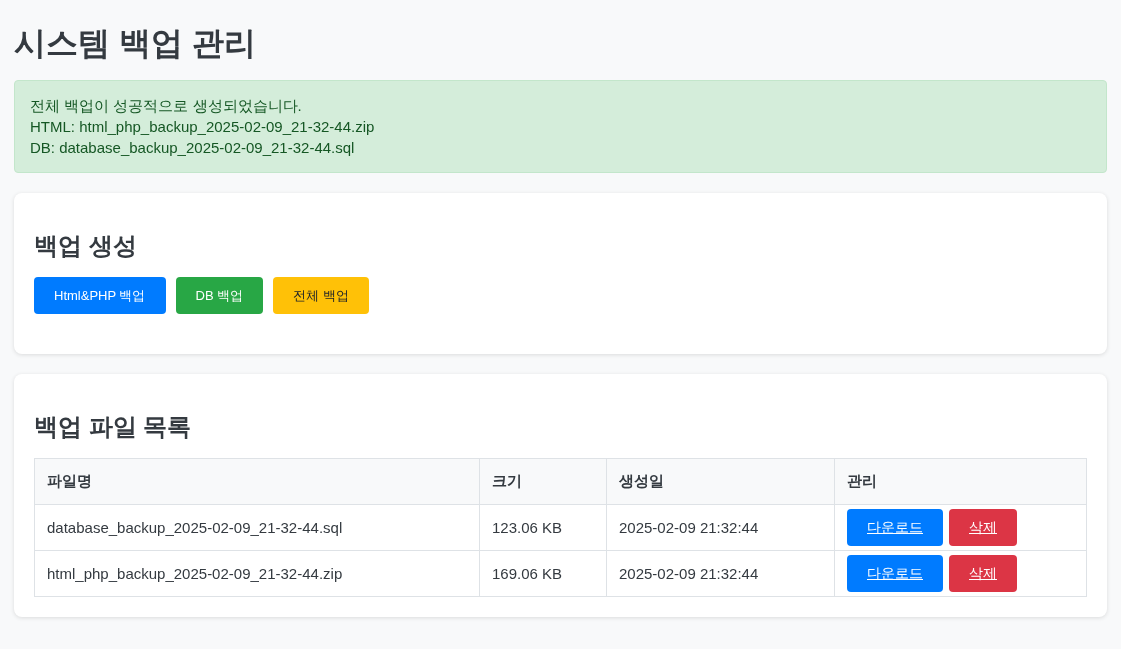  What do you see at coordinates (100, 295) in the screenshot?
I see `backup-button: Html&PHP 백업` at bounding box center [100, 295].